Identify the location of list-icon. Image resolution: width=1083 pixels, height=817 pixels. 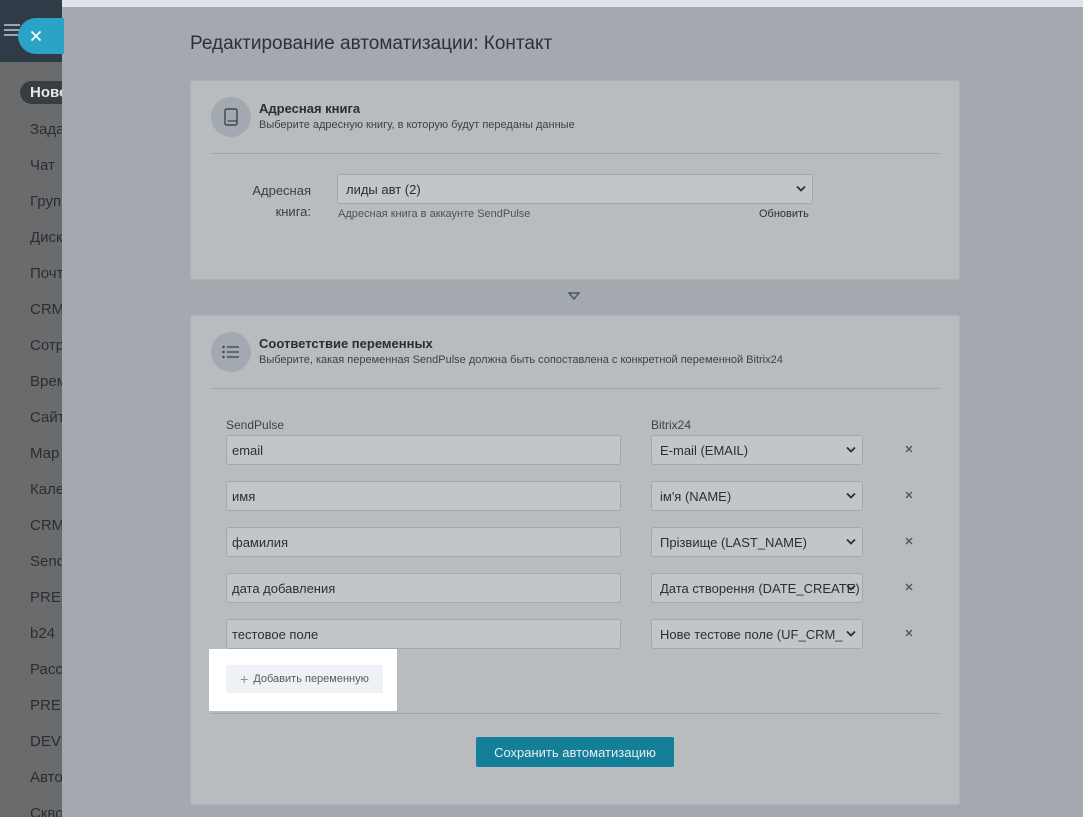
(231, 352).